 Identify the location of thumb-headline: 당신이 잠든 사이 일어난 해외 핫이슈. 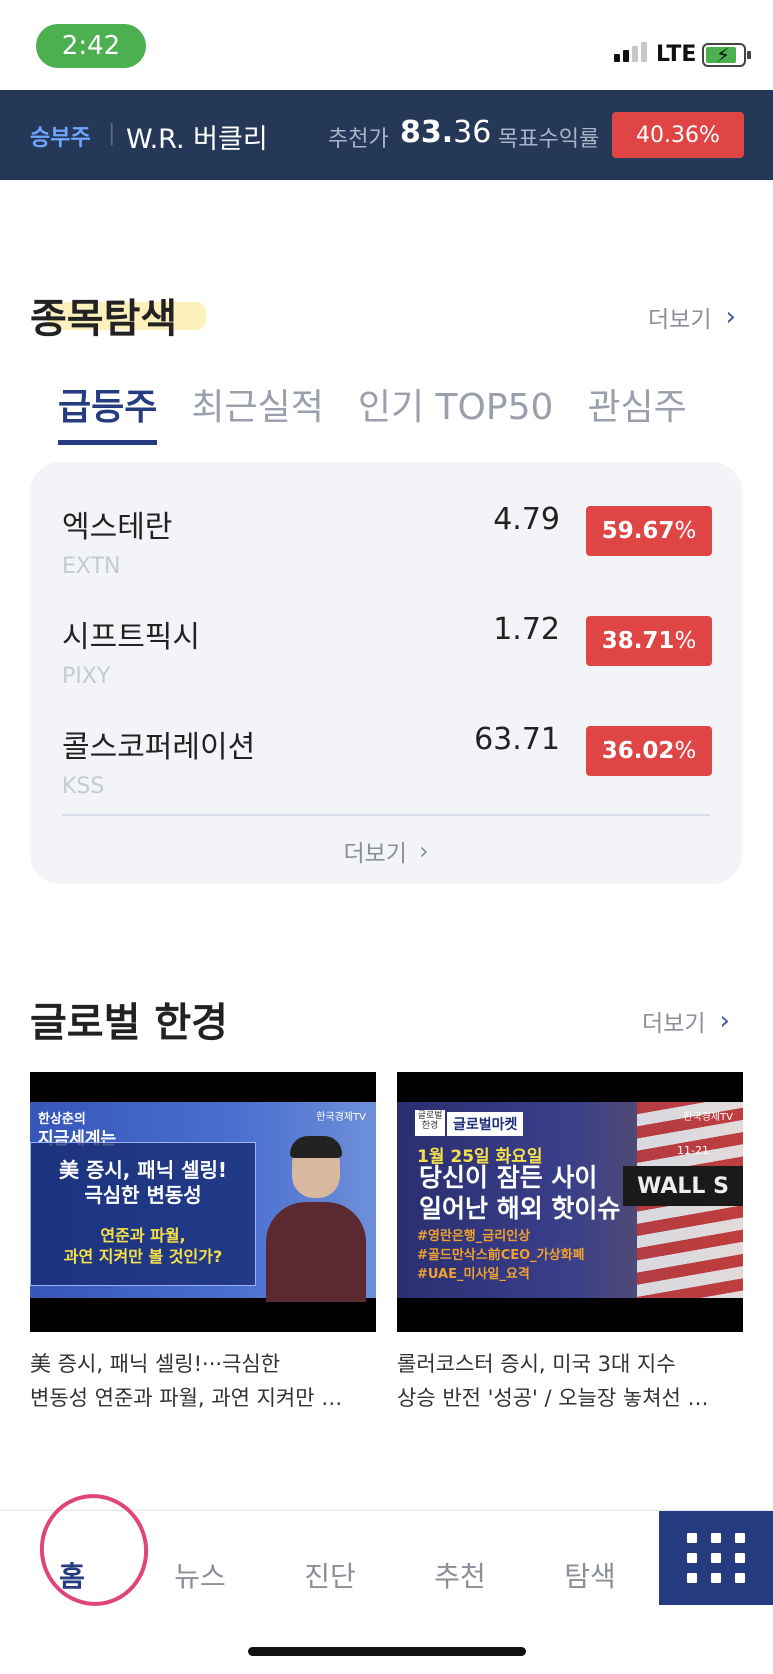
(520, 1193).